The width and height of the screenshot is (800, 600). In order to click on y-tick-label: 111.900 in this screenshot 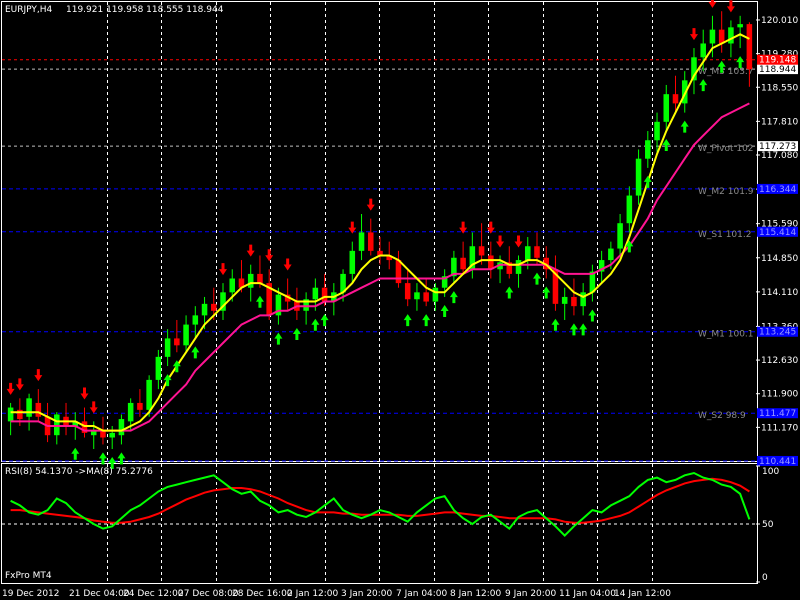, I will do `click(779, 395)`.